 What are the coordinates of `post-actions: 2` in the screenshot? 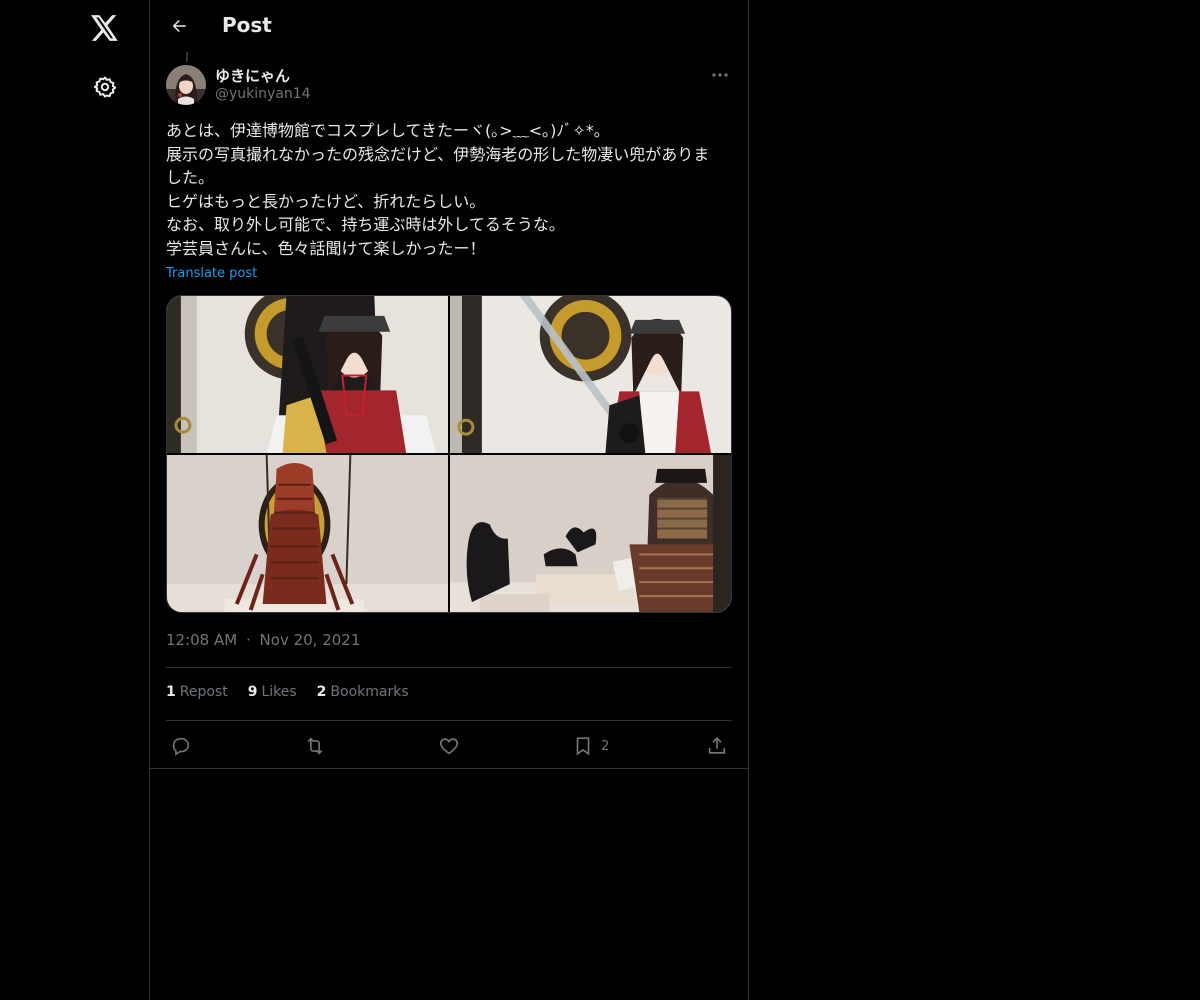 It's located at (449, 746).